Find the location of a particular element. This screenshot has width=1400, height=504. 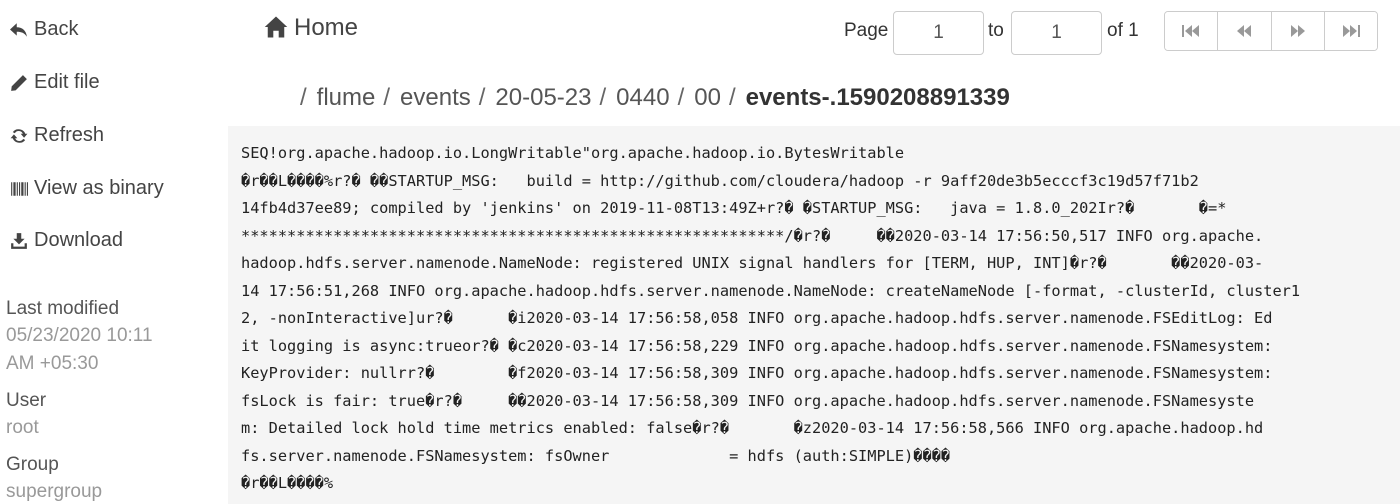

breadcrumb-item-events: events is located at coordinates (435, 98).